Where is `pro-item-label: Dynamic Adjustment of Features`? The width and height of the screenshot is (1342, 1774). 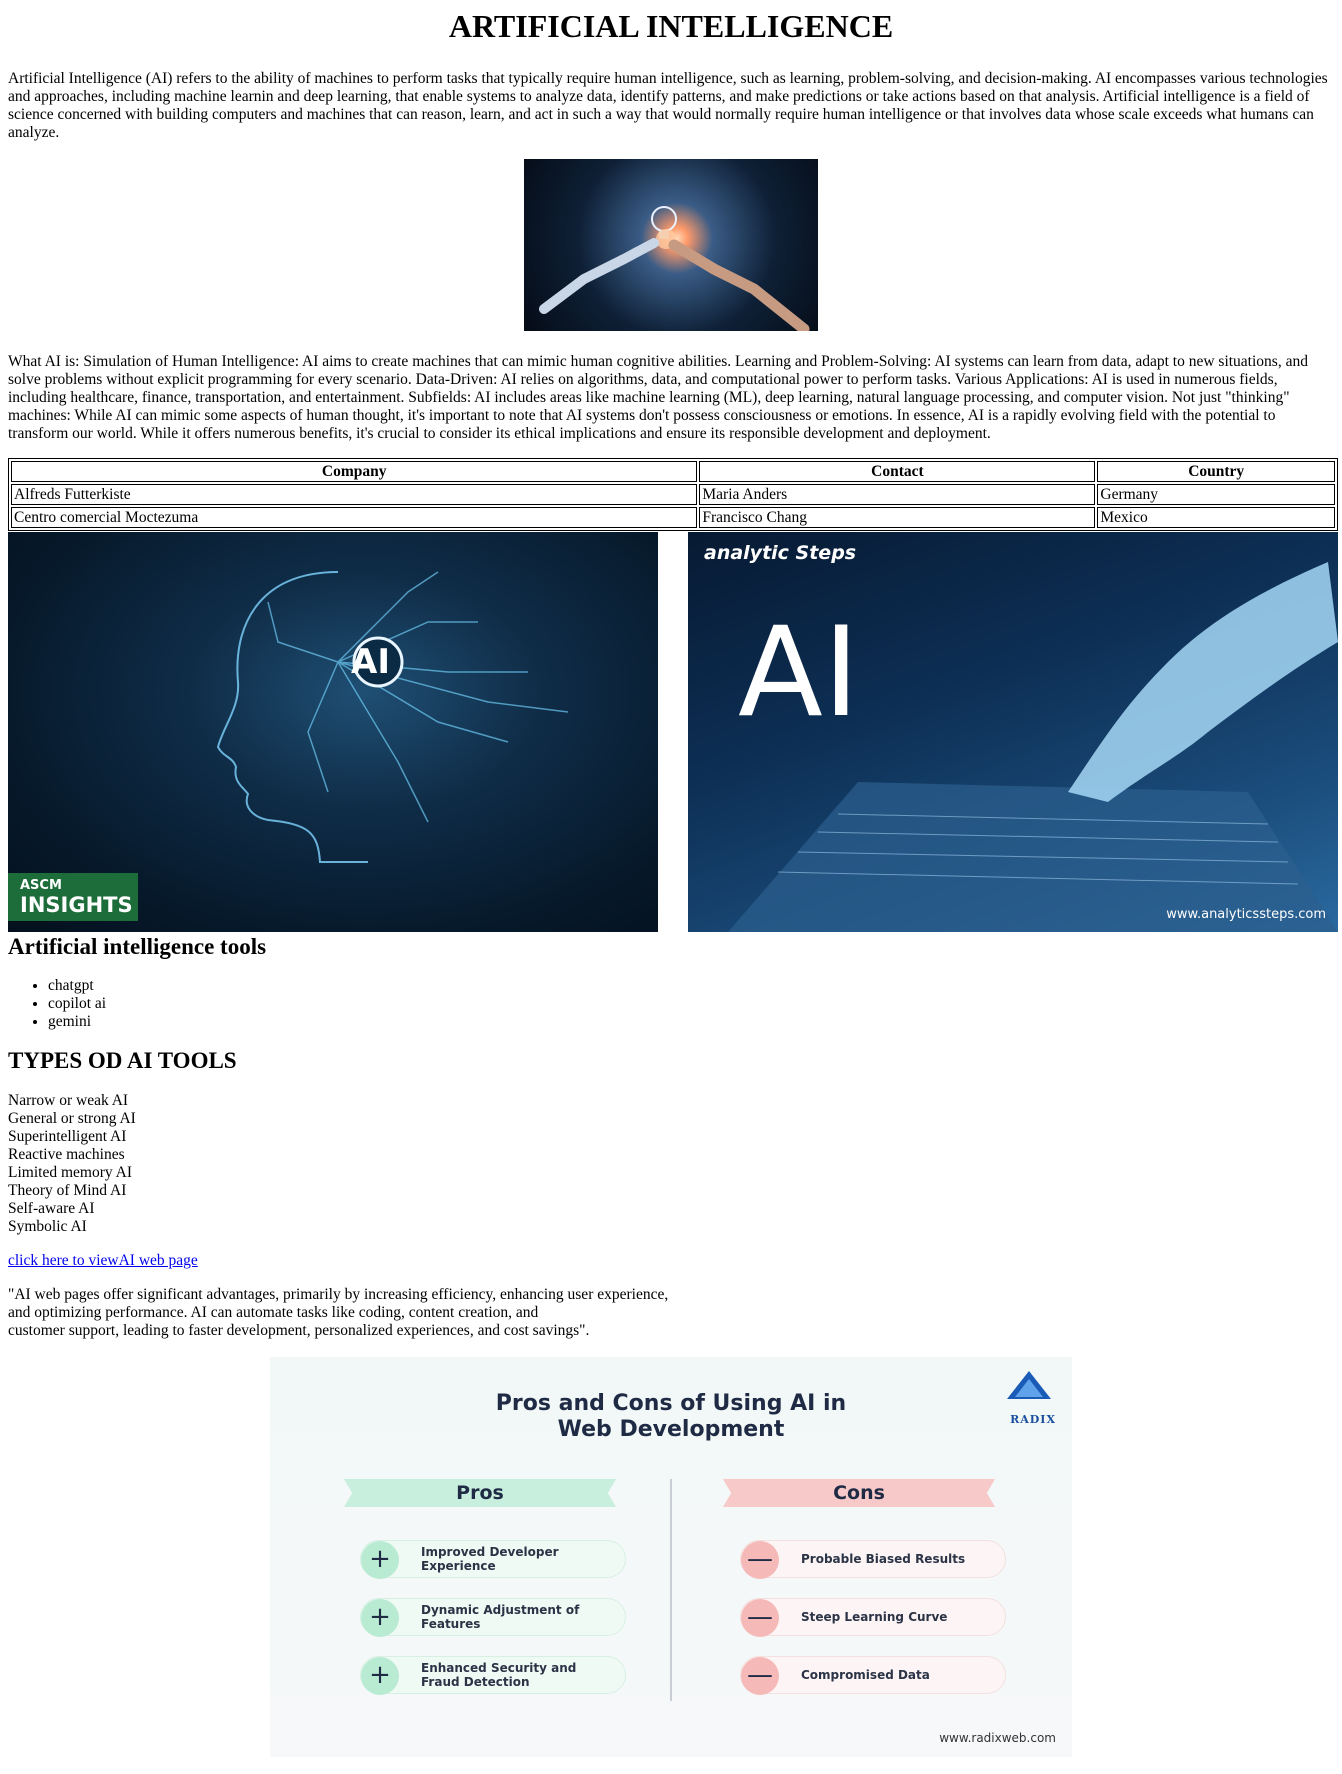 pro-item-label: Dynamic Adjustment of Features is located at coordinates (500, 1617).